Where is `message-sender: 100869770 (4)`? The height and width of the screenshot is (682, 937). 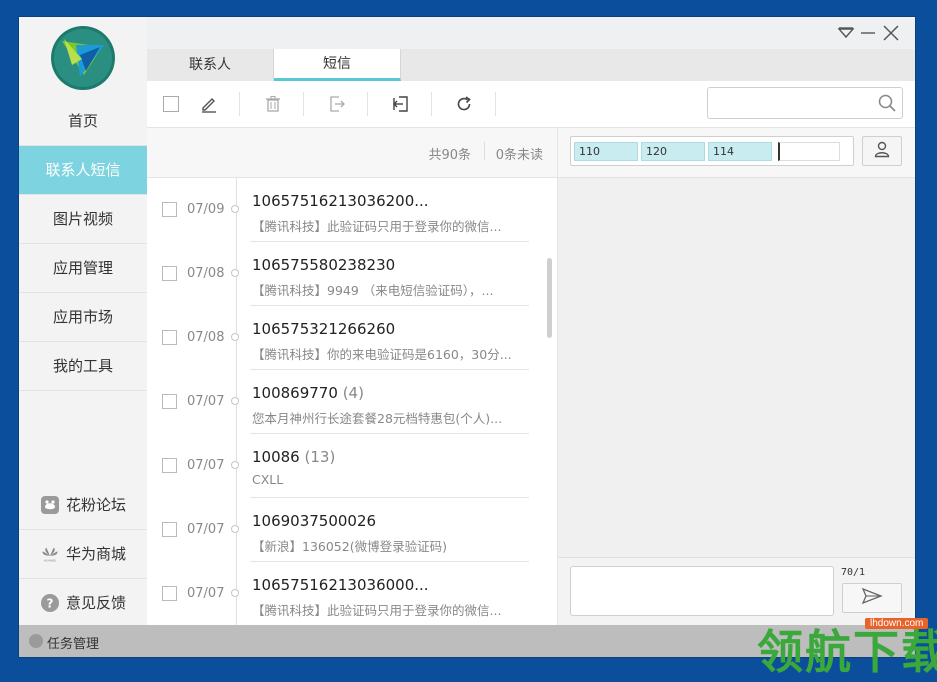
message-sender: 100869770 (4) is located at coordinates (308, 393).